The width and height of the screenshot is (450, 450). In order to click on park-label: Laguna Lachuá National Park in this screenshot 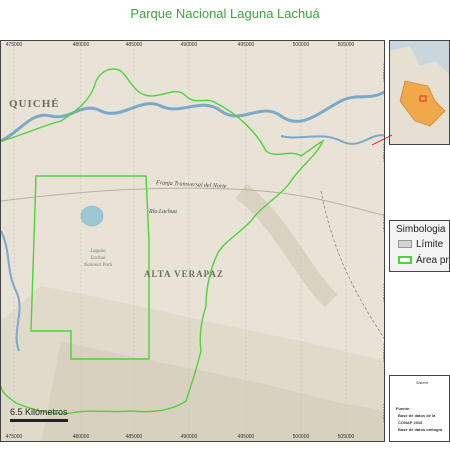, I will do `click(98, 258)`.